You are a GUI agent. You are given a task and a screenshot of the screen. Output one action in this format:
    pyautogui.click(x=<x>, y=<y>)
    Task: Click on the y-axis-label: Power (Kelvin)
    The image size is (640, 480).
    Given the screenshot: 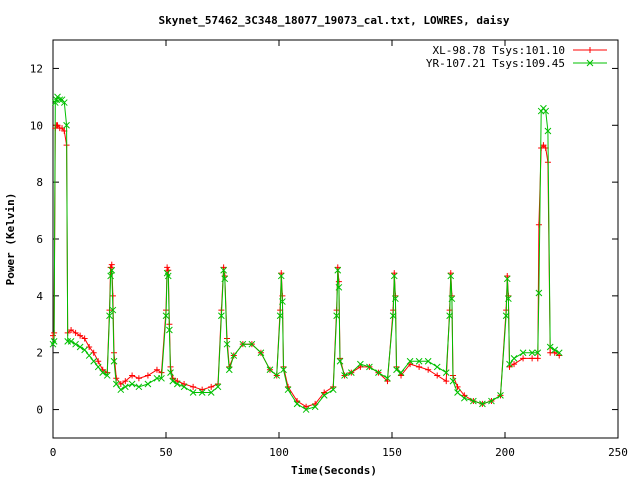 What is the action you would take?
    pyautogui.click(x=10, y=239)
    